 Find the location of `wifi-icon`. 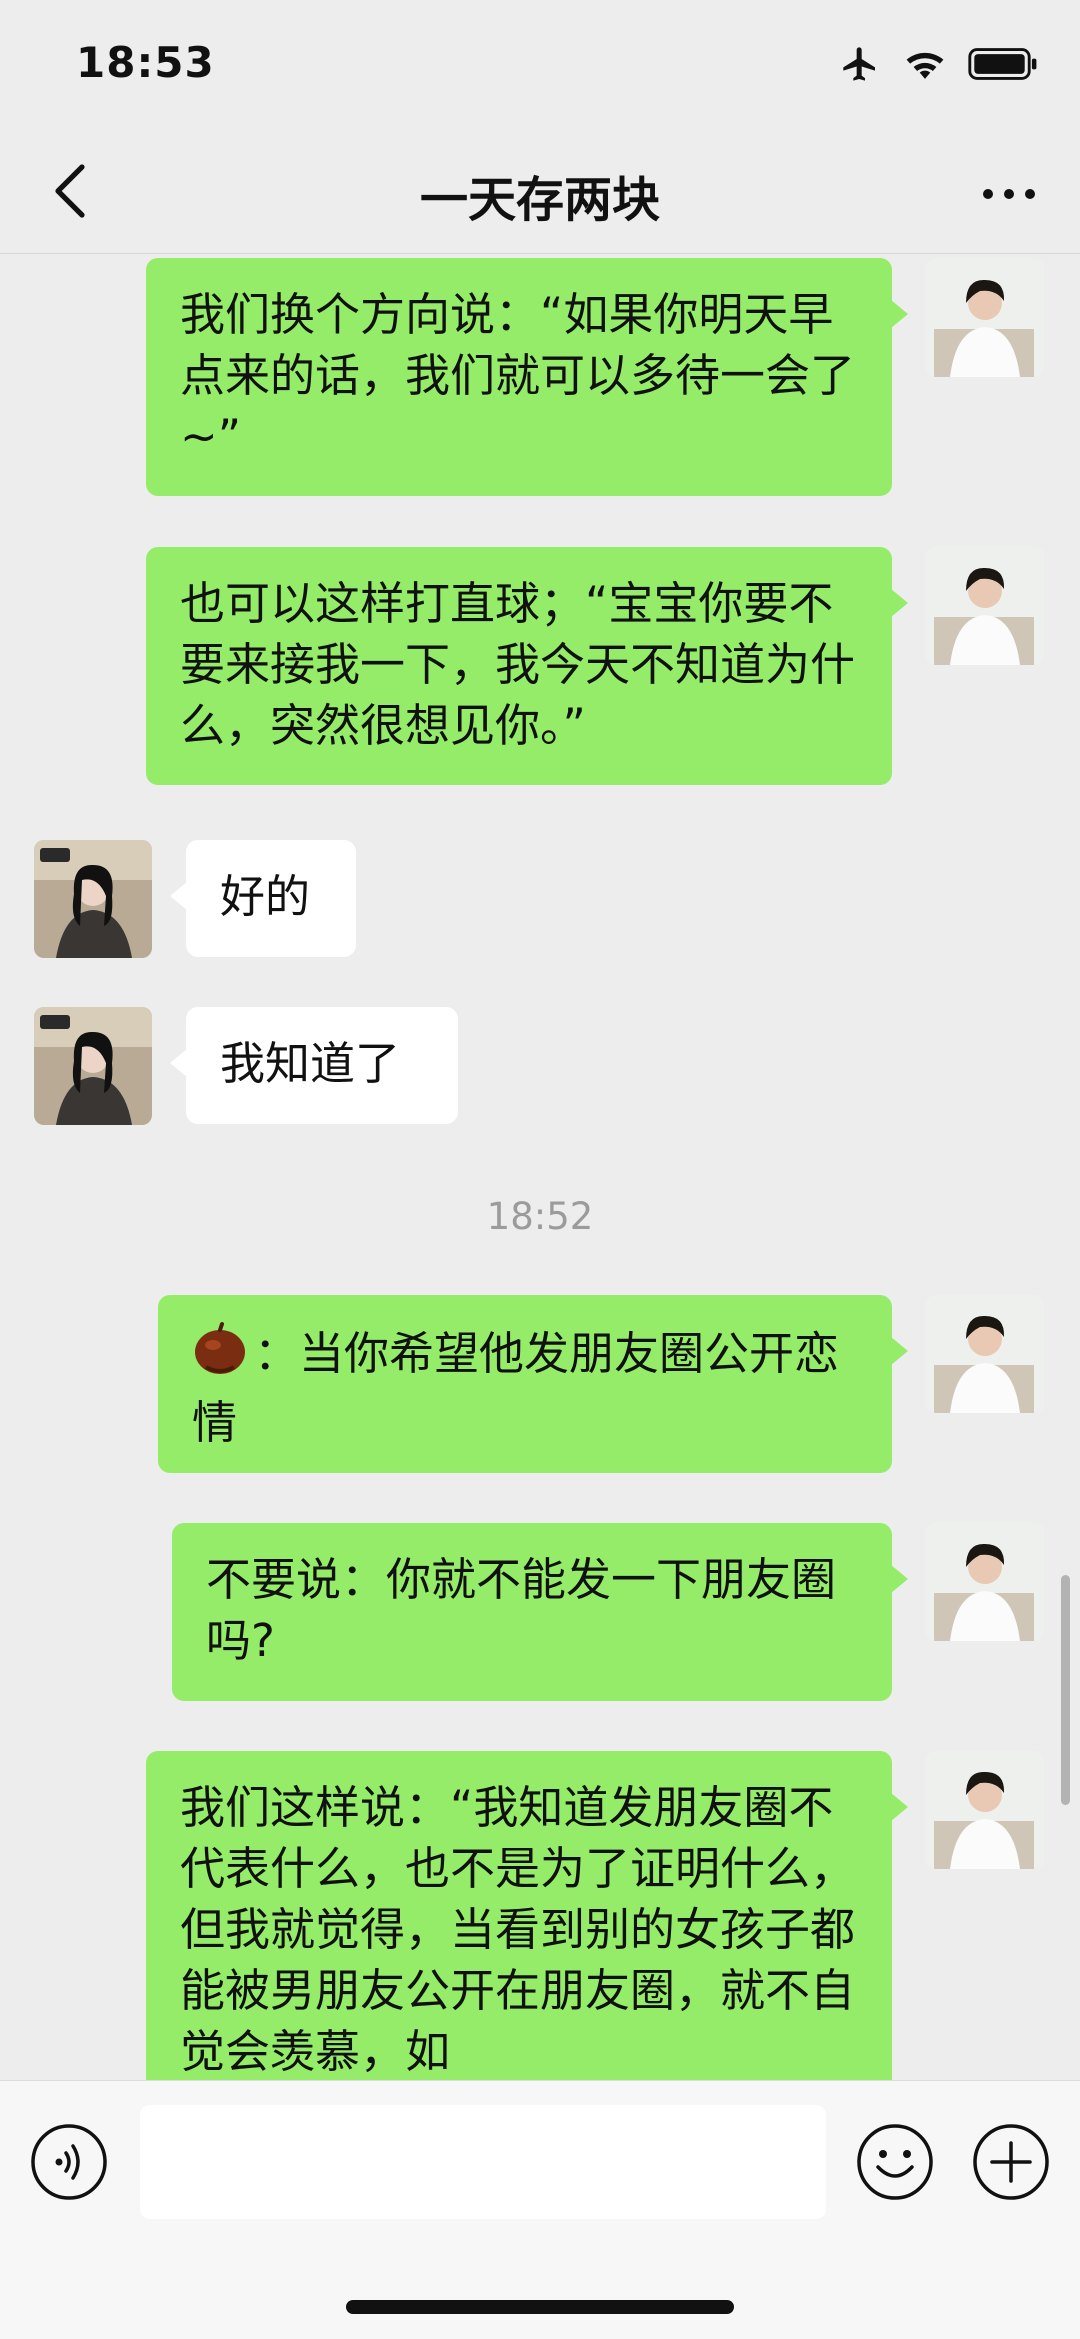

wifi-icon is located at coordinates (925, 66).